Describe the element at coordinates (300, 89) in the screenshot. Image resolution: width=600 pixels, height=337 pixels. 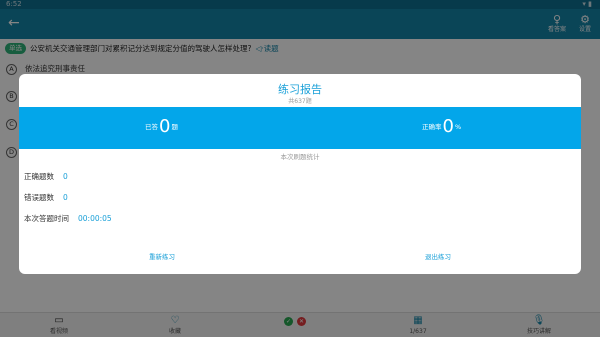
I see `dialog-title: 练习报告` at that location.